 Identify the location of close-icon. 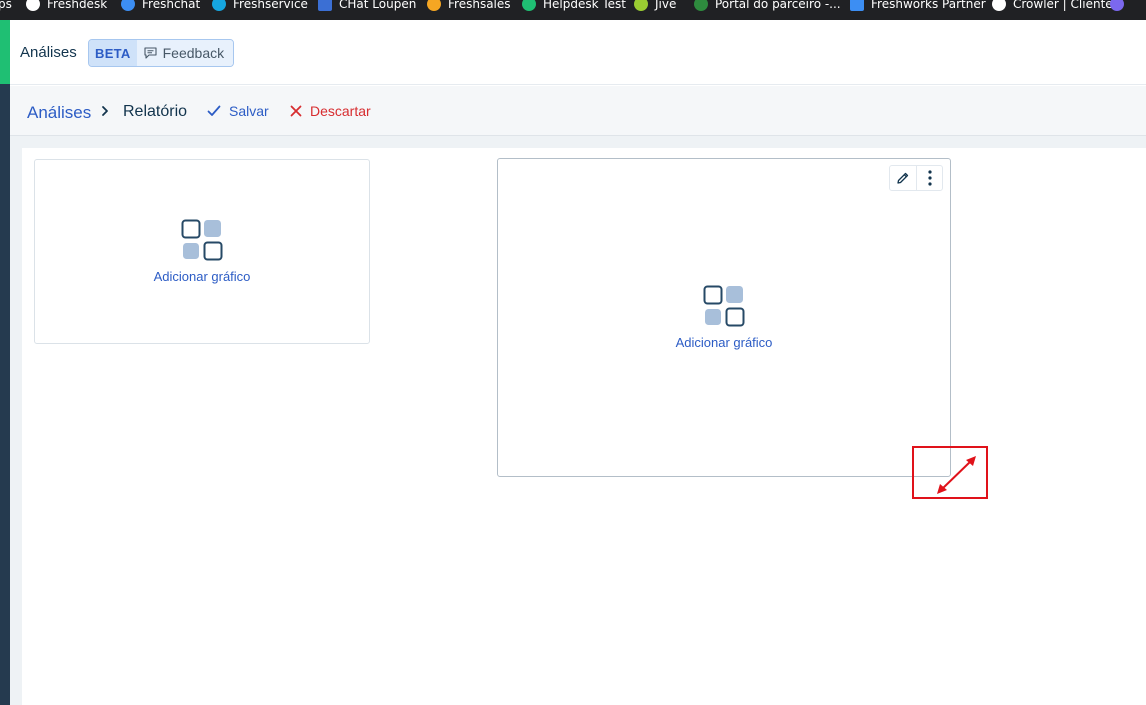
(296, 111).